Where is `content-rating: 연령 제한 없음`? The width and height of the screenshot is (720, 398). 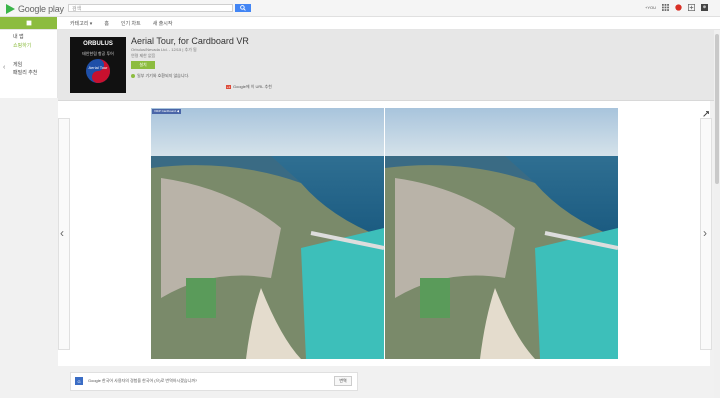
content-rating: 연령 제한 없음 is located at coordinates (143, 55).